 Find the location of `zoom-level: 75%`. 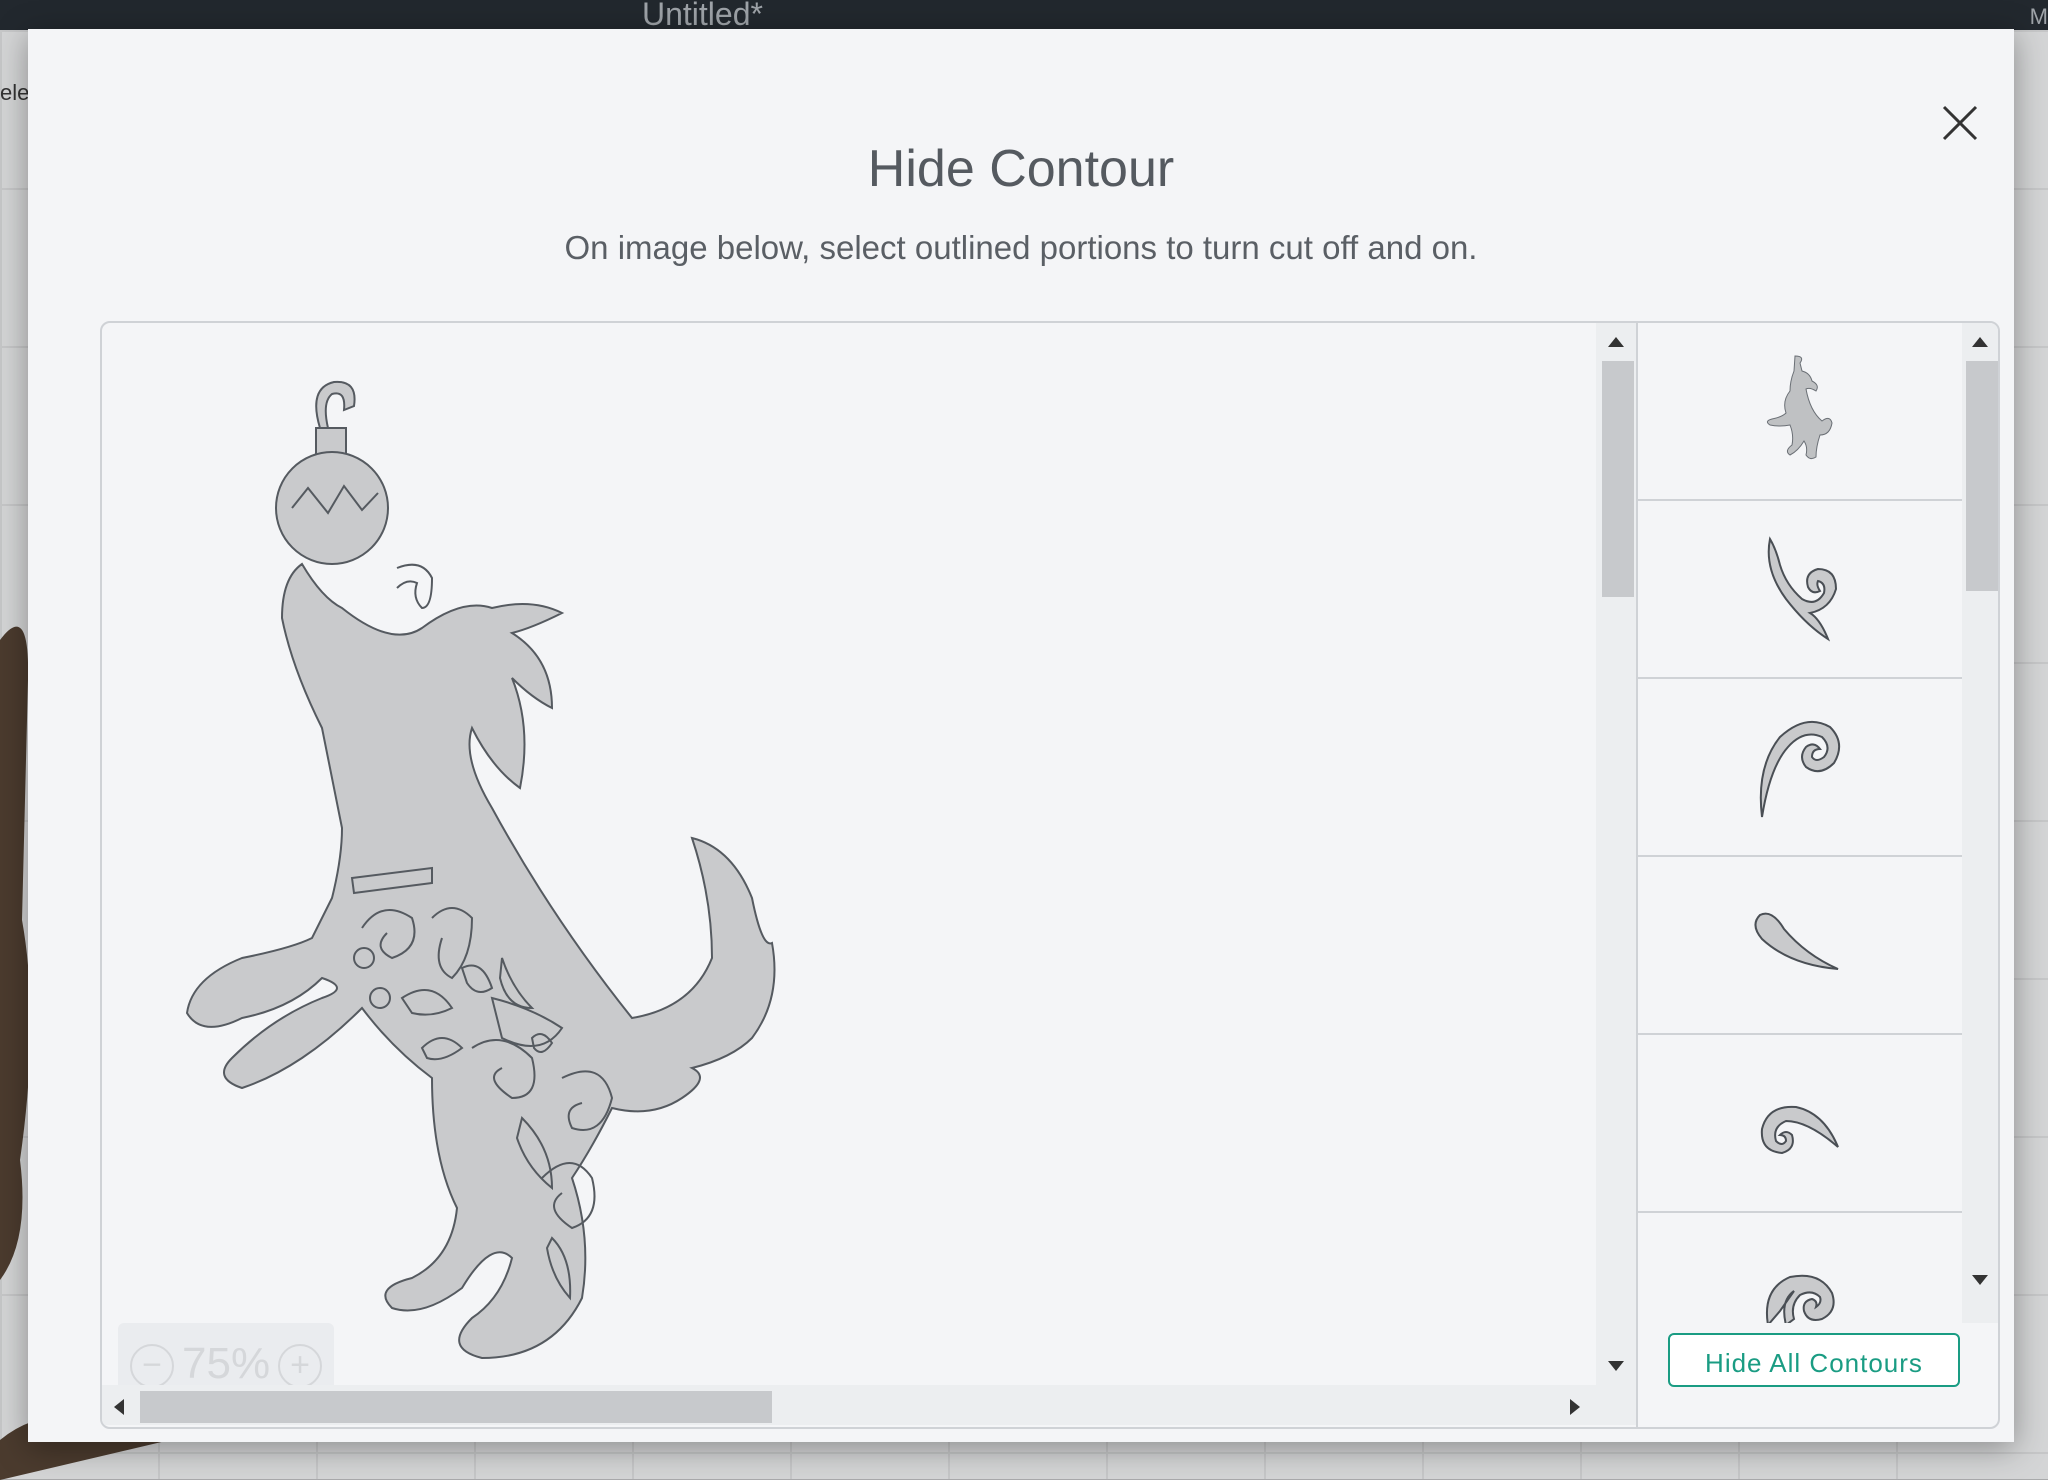

zoom-level: 75% is located at coordinates (226, 1362).